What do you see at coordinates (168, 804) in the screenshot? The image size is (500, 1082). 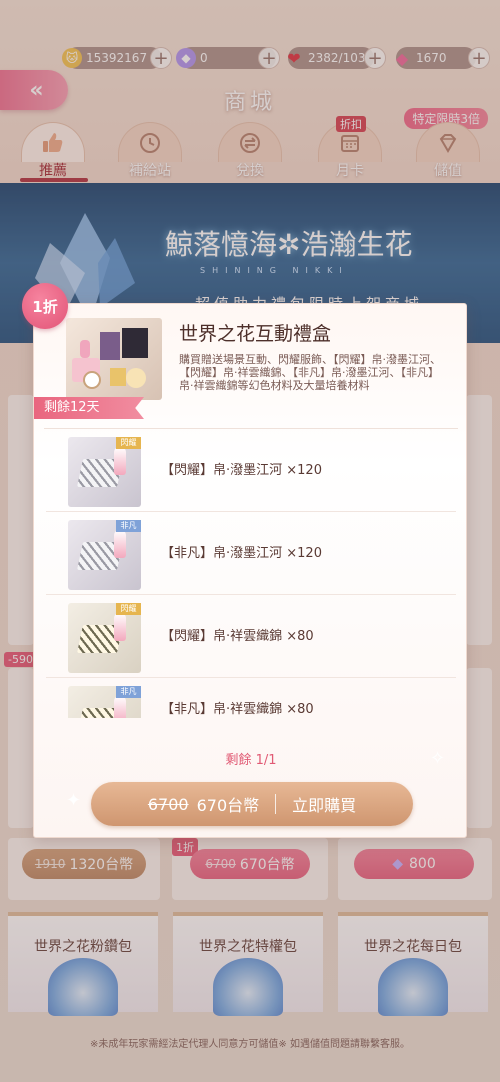 I see `original-price: 6700` at bounding box center [168, 804].